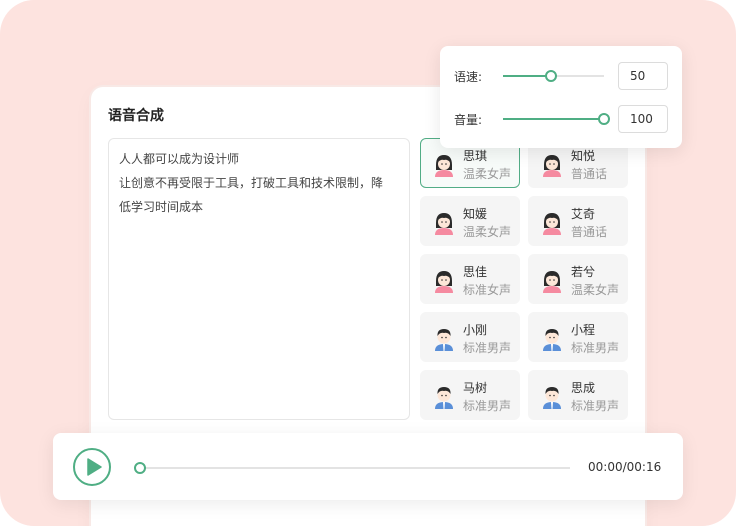 Image resolution: width=736 pixels, height=526 pixels. I want to click on voice-card: 若兮 温柔女声, so click(578, 279).